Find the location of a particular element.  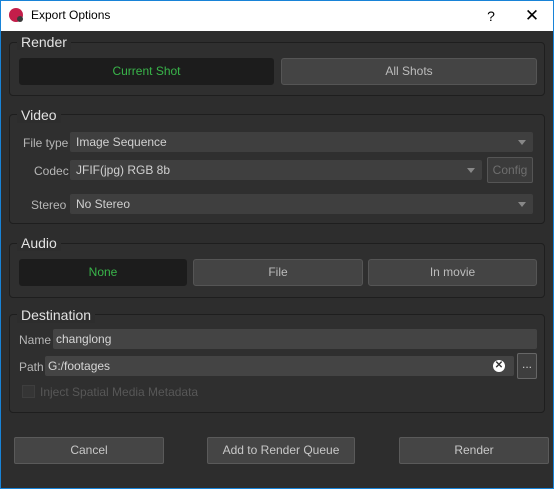

file-type-select: Image Sequence is located at coordinates (301, 142).